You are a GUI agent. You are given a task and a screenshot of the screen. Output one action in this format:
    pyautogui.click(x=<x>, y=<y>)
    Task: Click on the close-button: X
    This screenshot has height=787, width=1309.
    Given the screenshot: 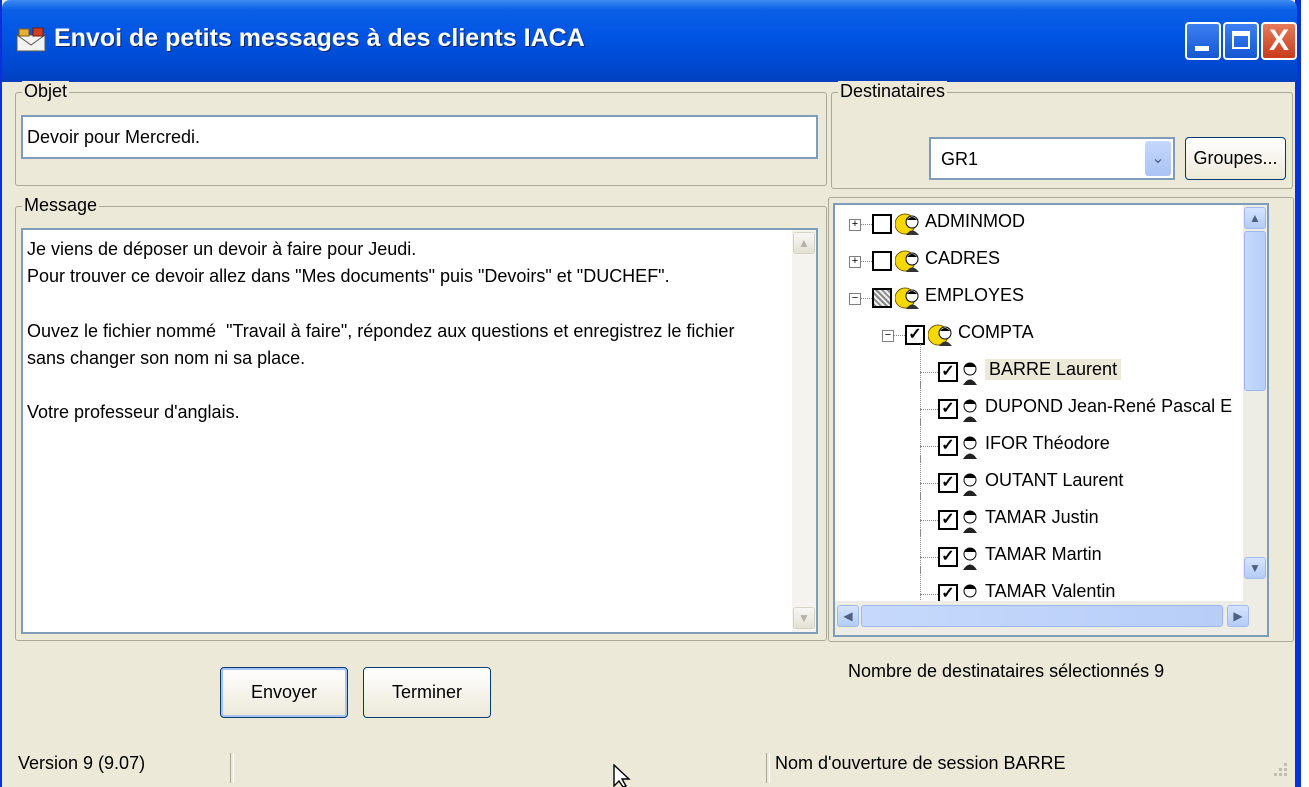 What is the action you would take?
    pyautogui.click(x=1279, y=41)
    